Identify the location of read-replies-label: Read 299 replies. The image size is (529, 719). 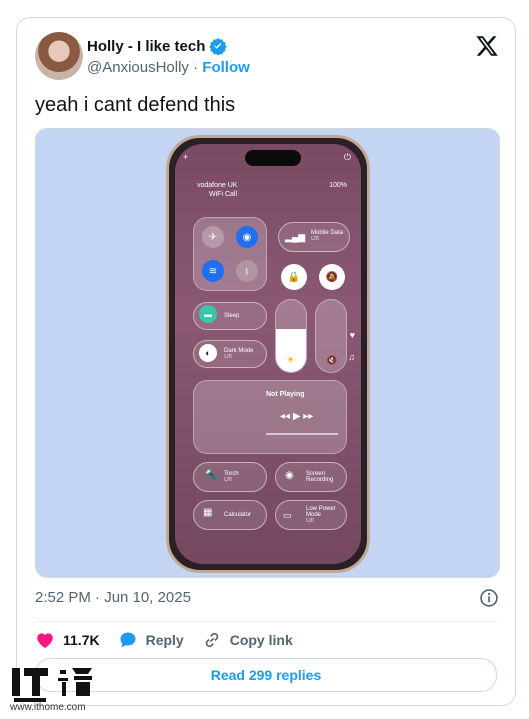
(266, 675).